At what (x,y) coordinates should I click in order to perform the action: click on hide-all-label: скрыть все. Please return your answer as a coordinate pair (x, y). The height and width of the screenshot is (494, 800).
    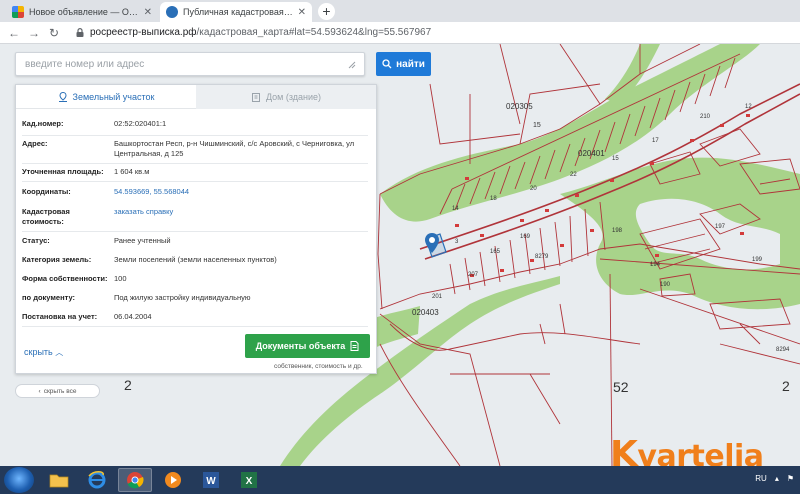
    Looking at the image, I should click on (60, 391).